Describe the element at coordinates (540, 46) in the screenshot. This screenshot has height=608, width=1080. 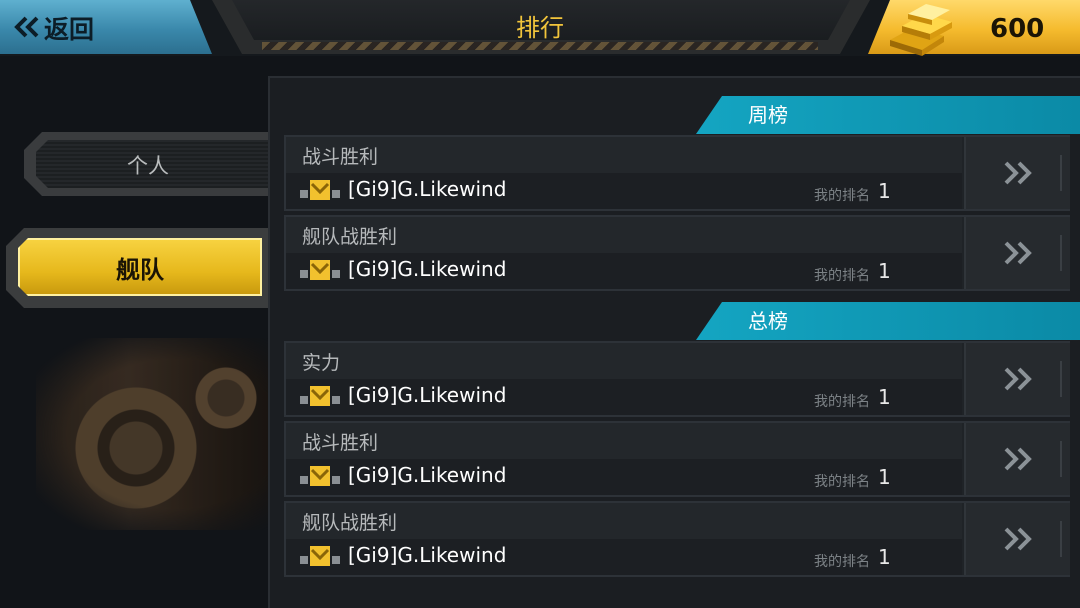
I see `hazard-stripe` at that location.